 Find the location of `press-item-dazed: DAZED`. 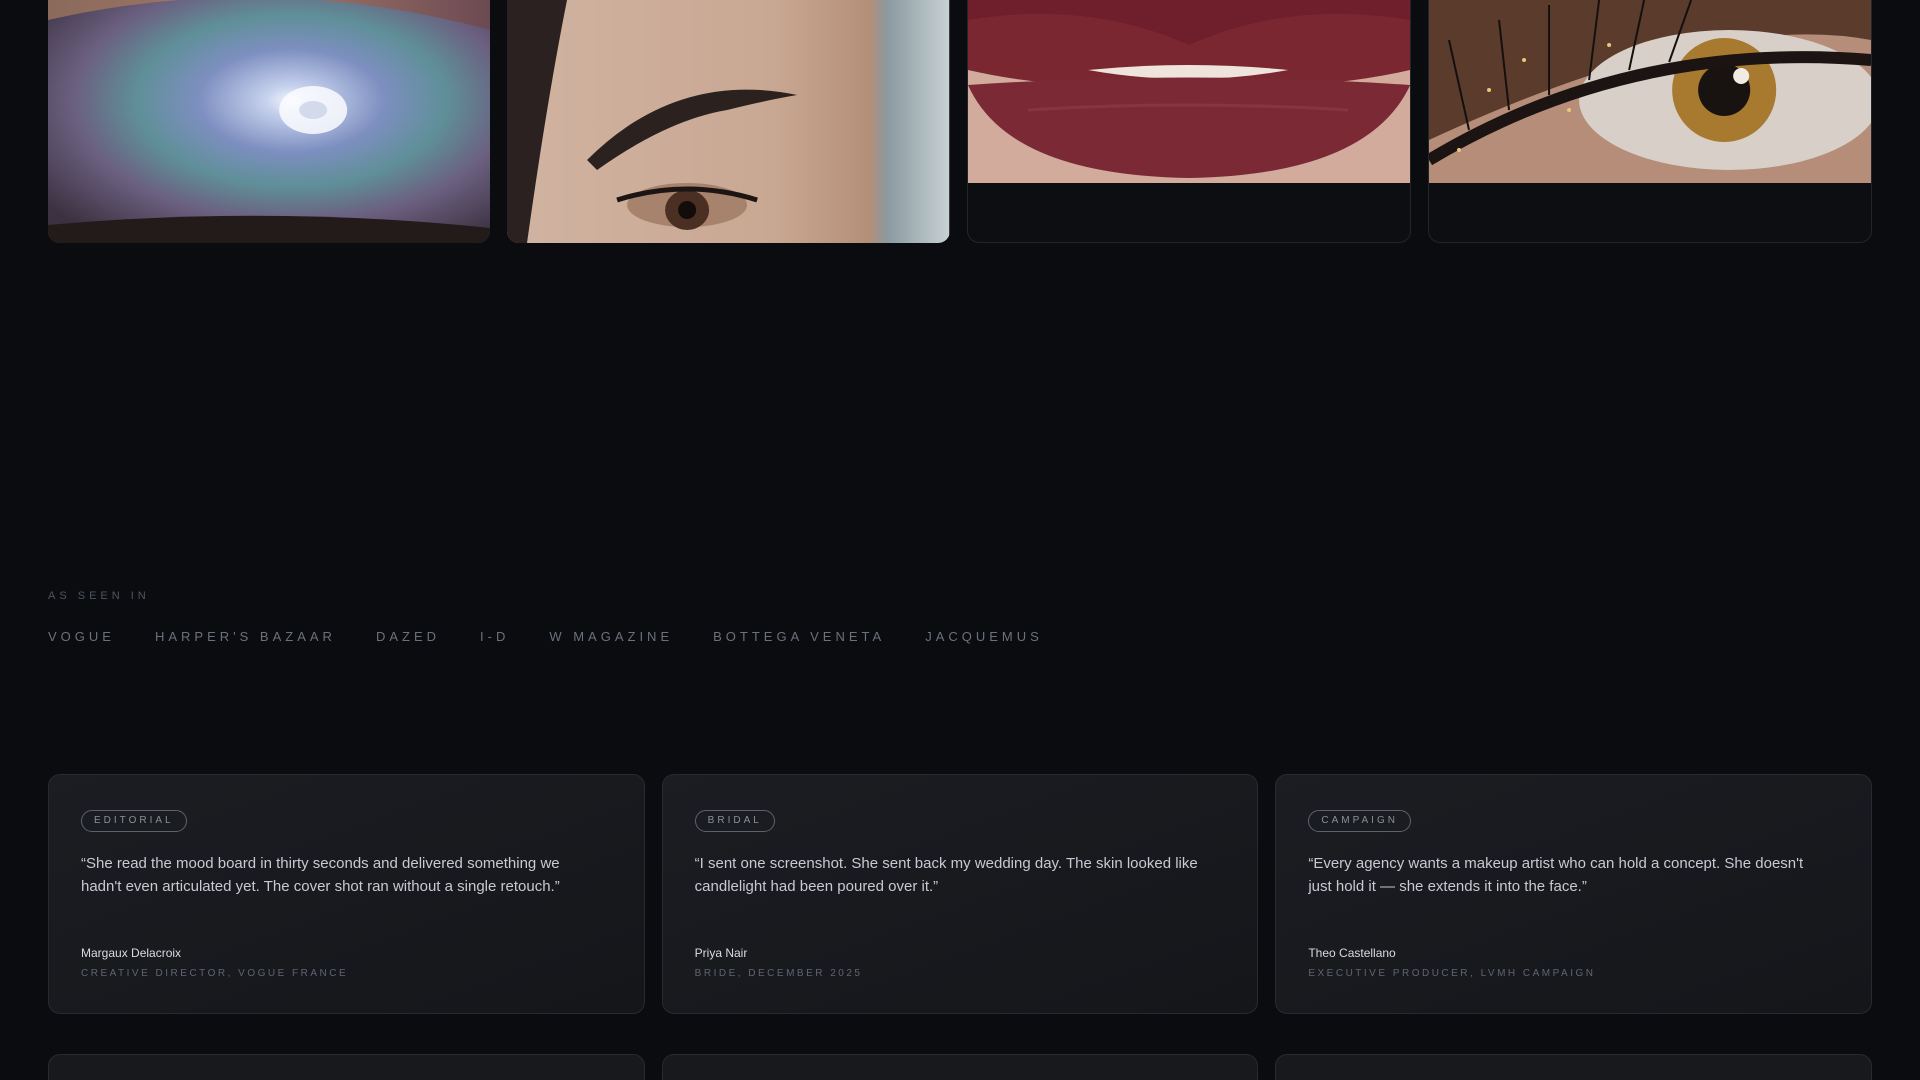

press-item-dazed: DAZED is located at coordinates (407, 636).